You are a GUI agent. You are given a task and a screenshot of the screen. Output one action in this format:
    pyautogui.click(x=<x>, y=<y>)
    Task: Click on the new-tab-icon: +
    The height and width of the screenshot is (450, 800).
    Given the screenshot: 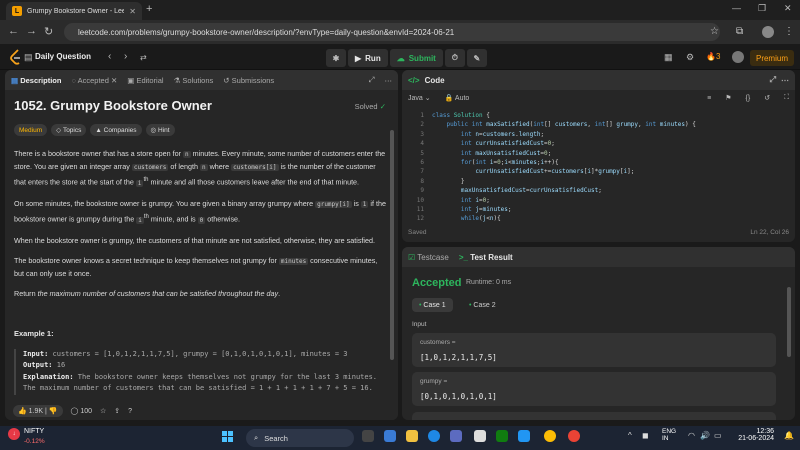 What is the action you would take?
    pyautogui.click(x=149, y=9)
    